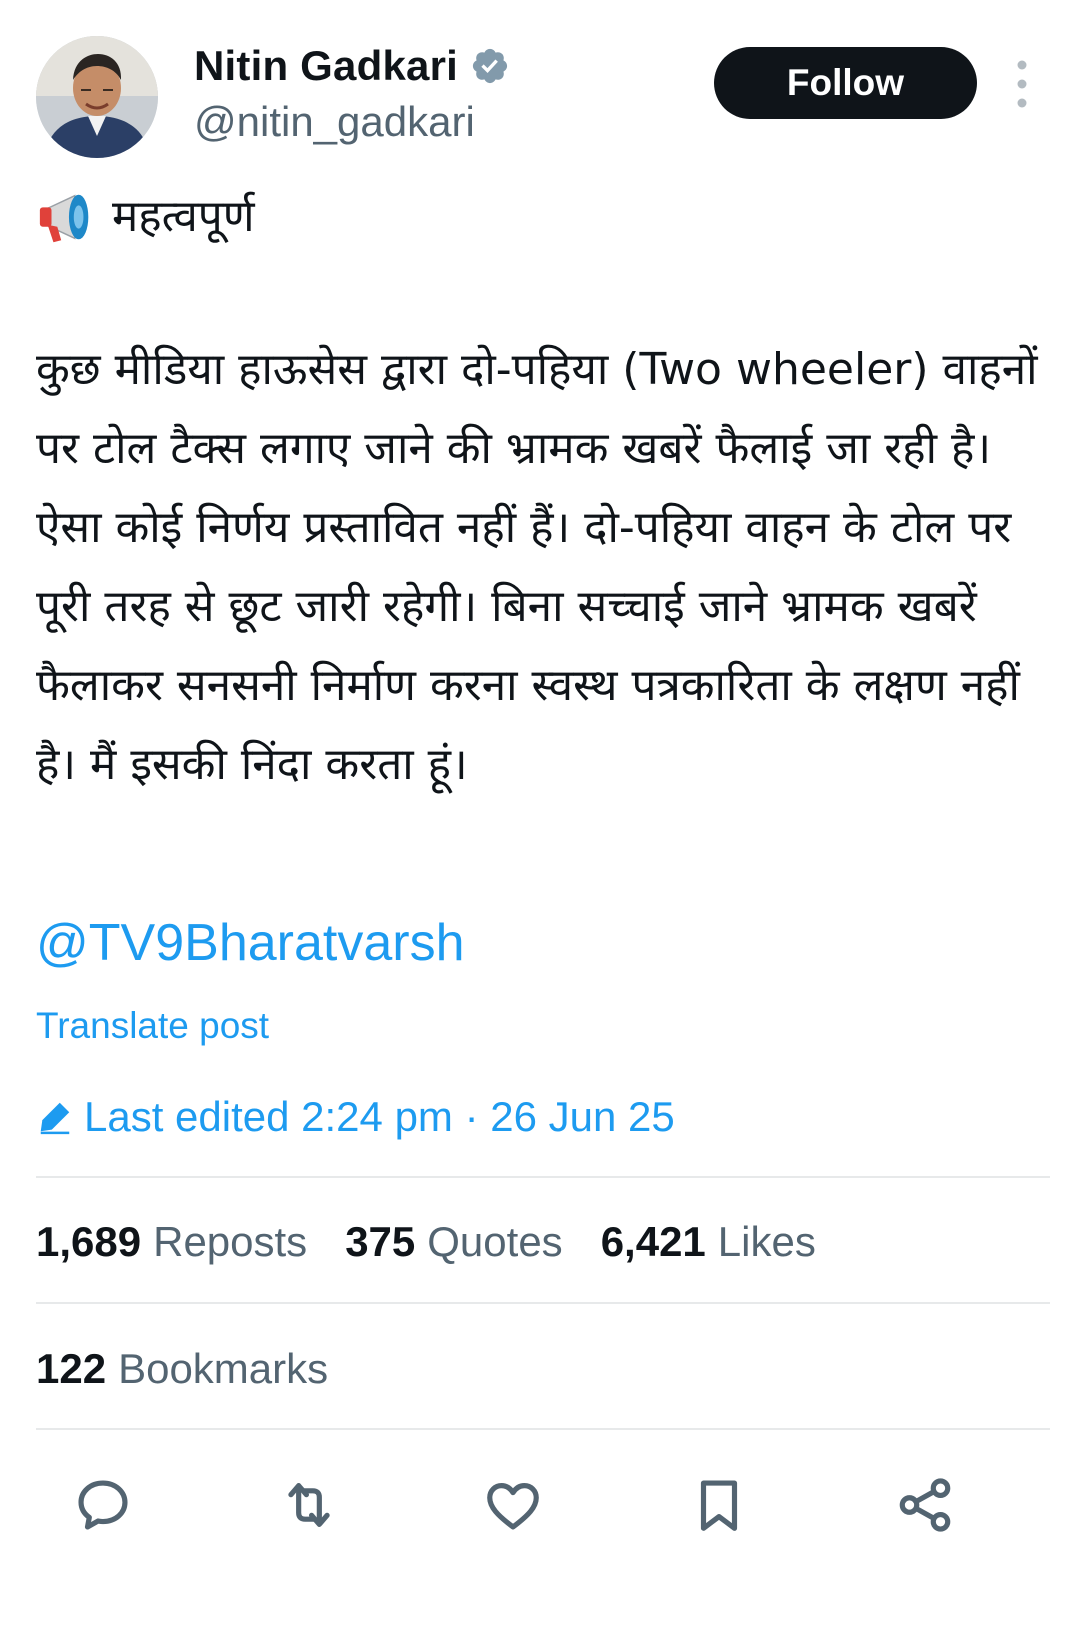 The image size is (1080, 1645). I want to click on megaphone-icon, so click(64, 218).